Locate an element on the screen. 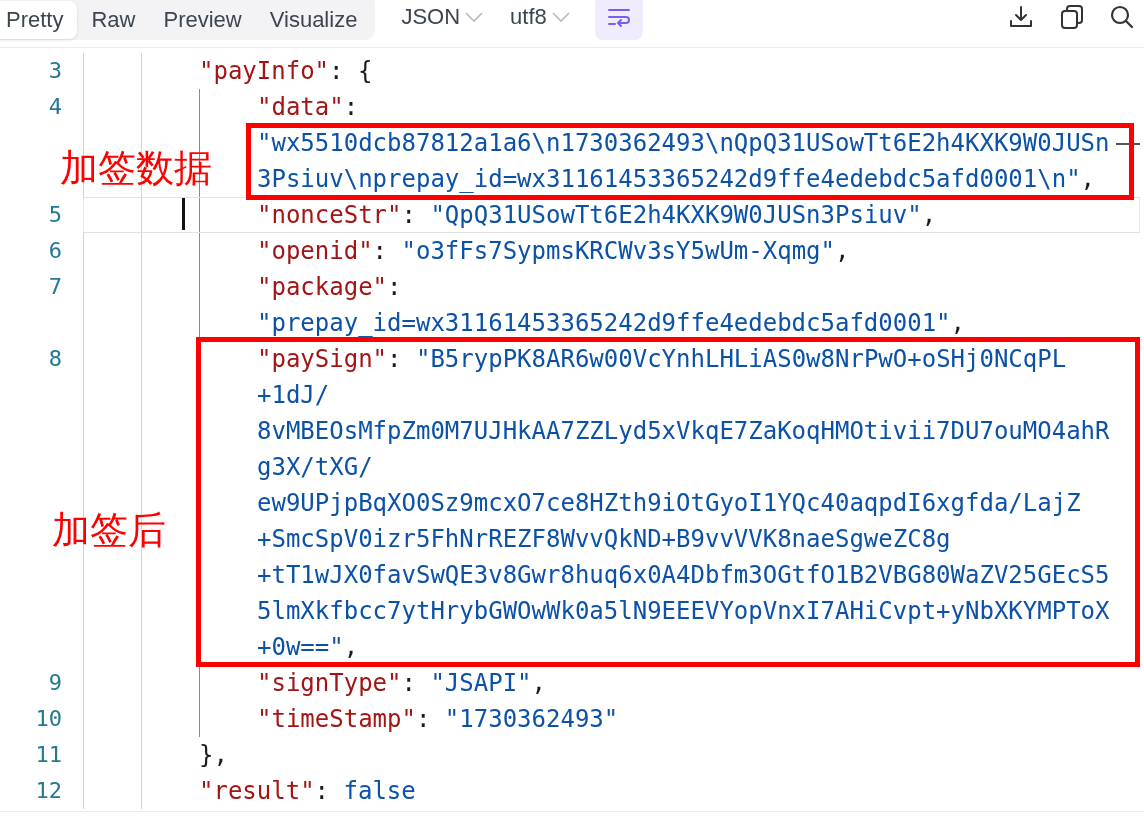 The height and width of the screenshot is (822, 1144). text-cursor is located at coordinates (183, 214).